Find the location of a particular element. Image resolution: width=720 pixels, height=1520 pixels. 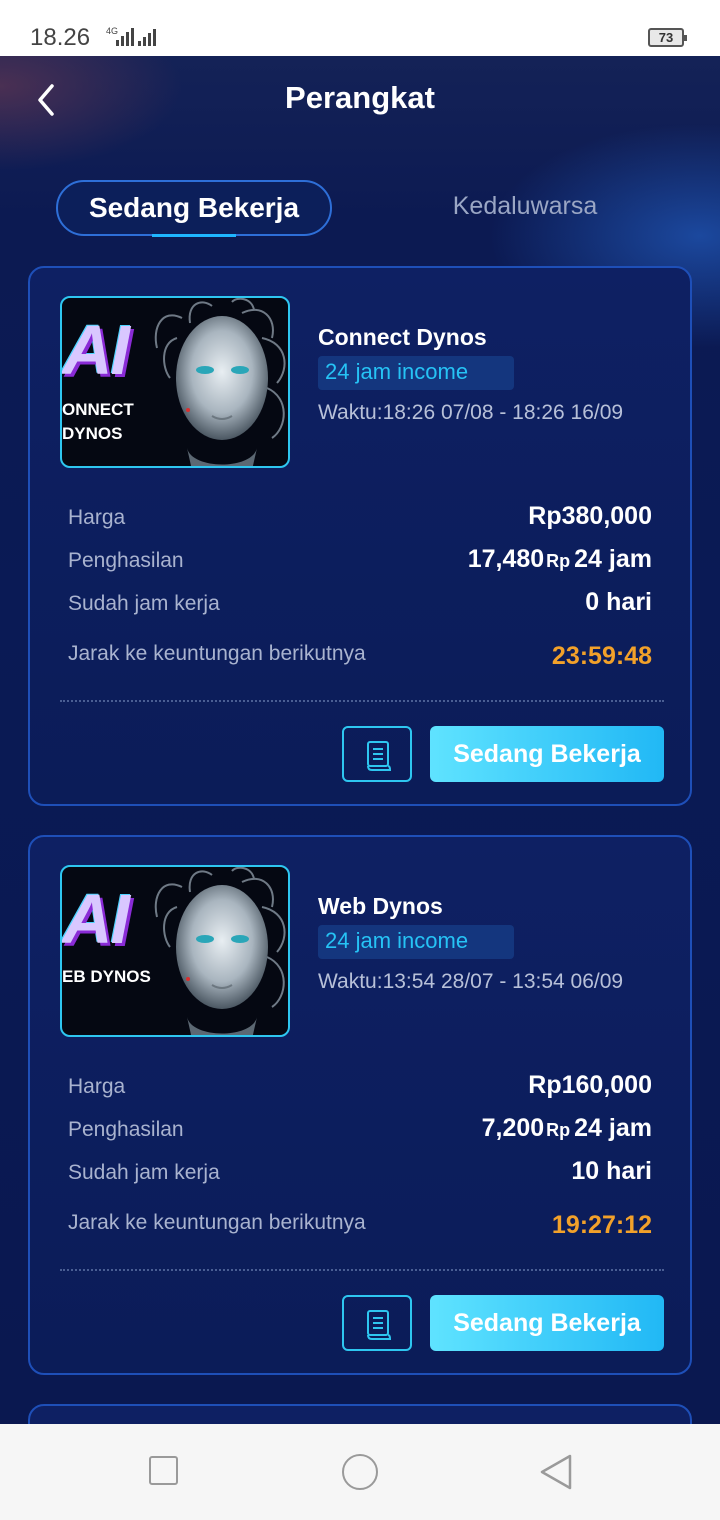

product-name: Connect Dynos is located at coordinates (402, 337).